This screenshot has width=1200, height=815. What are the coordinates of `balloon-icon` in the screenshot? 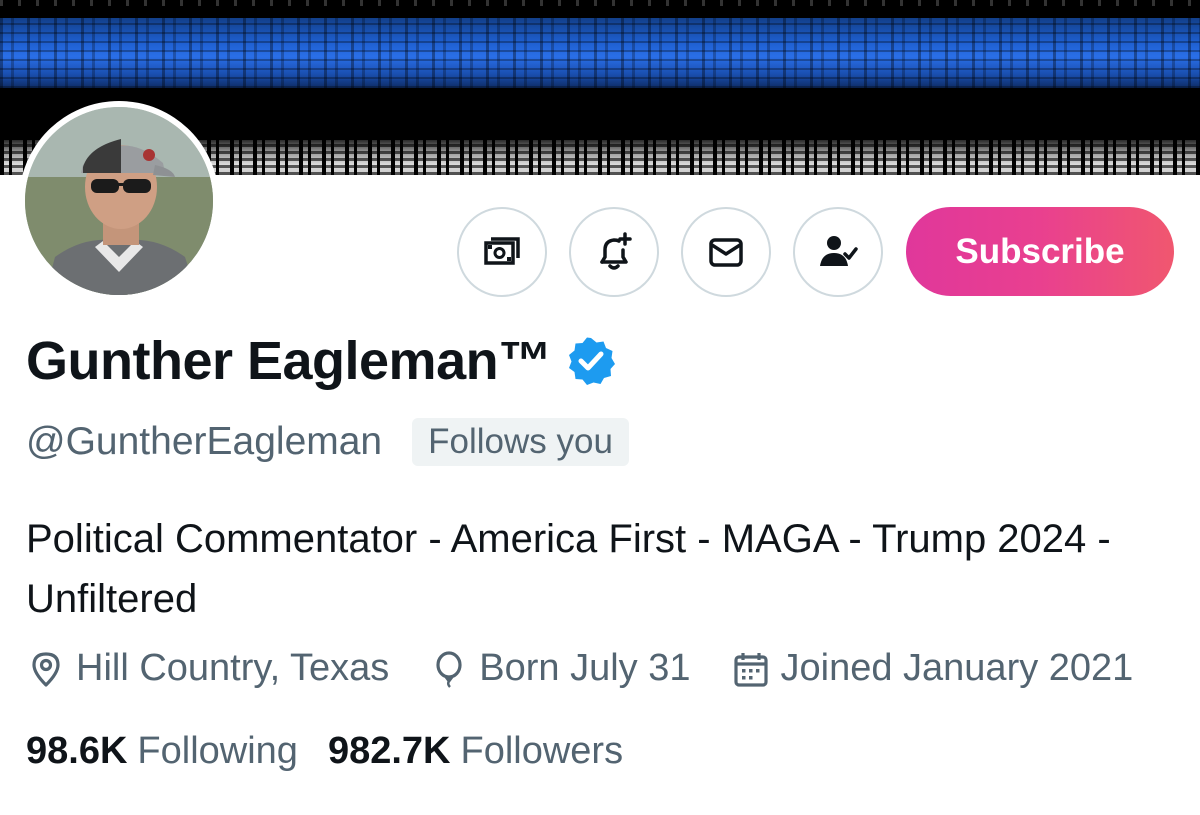 It's located at (449, 669).